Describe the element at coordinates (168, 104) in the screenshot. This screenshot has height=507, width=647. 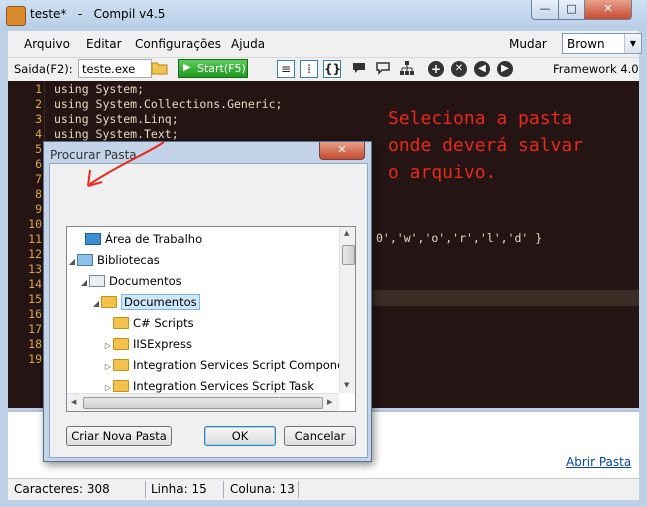
I see `code-line: using System.Collections.Generic;` at that location.